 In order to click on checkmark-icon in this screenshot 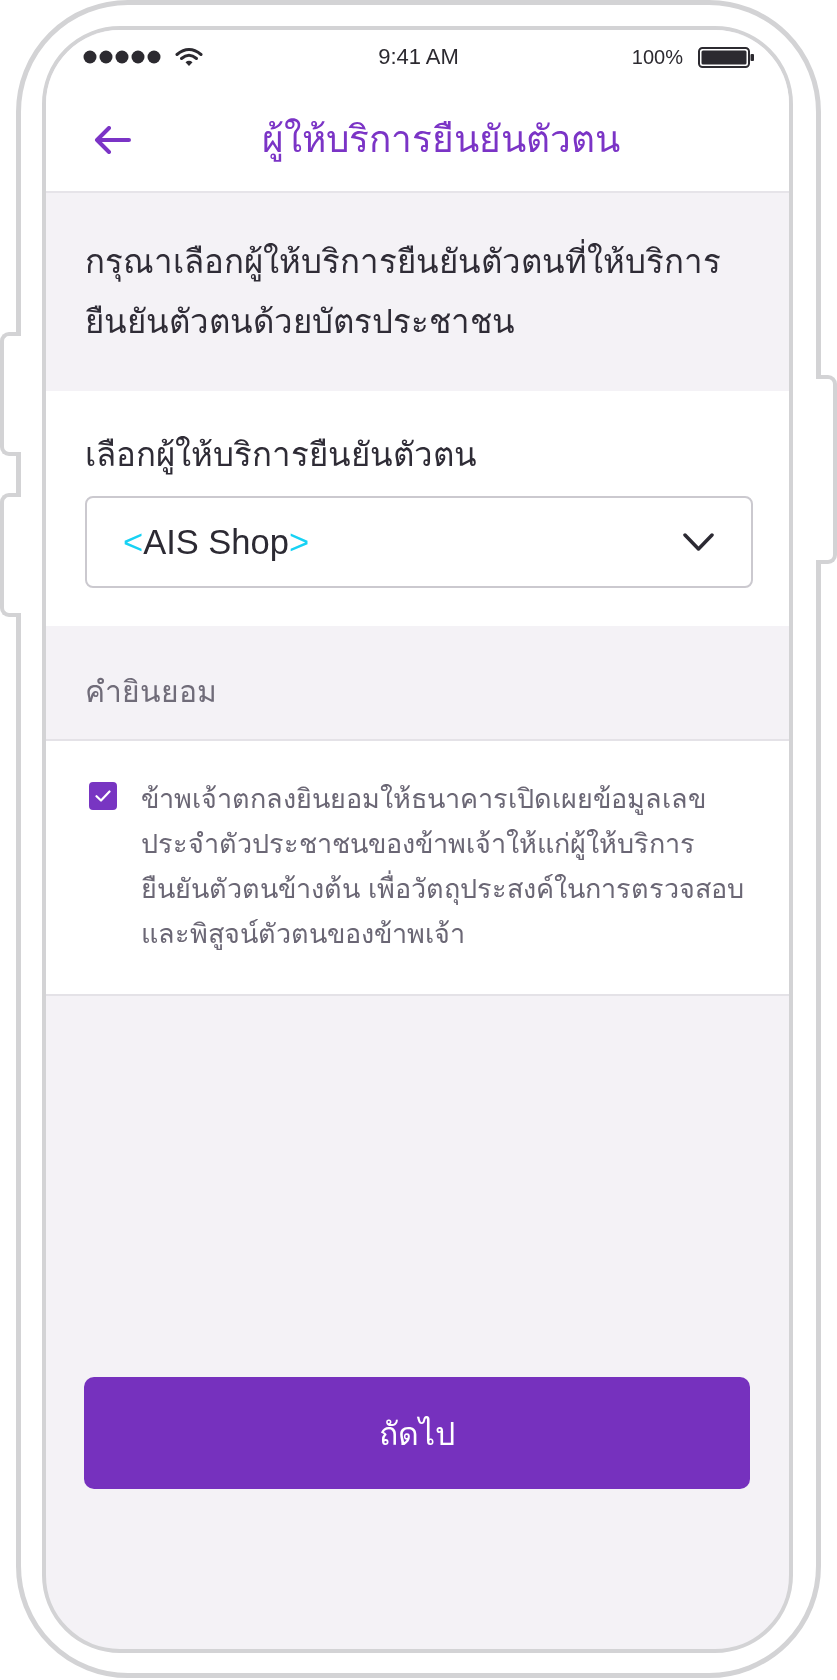, I will do `click(103, 796)`.